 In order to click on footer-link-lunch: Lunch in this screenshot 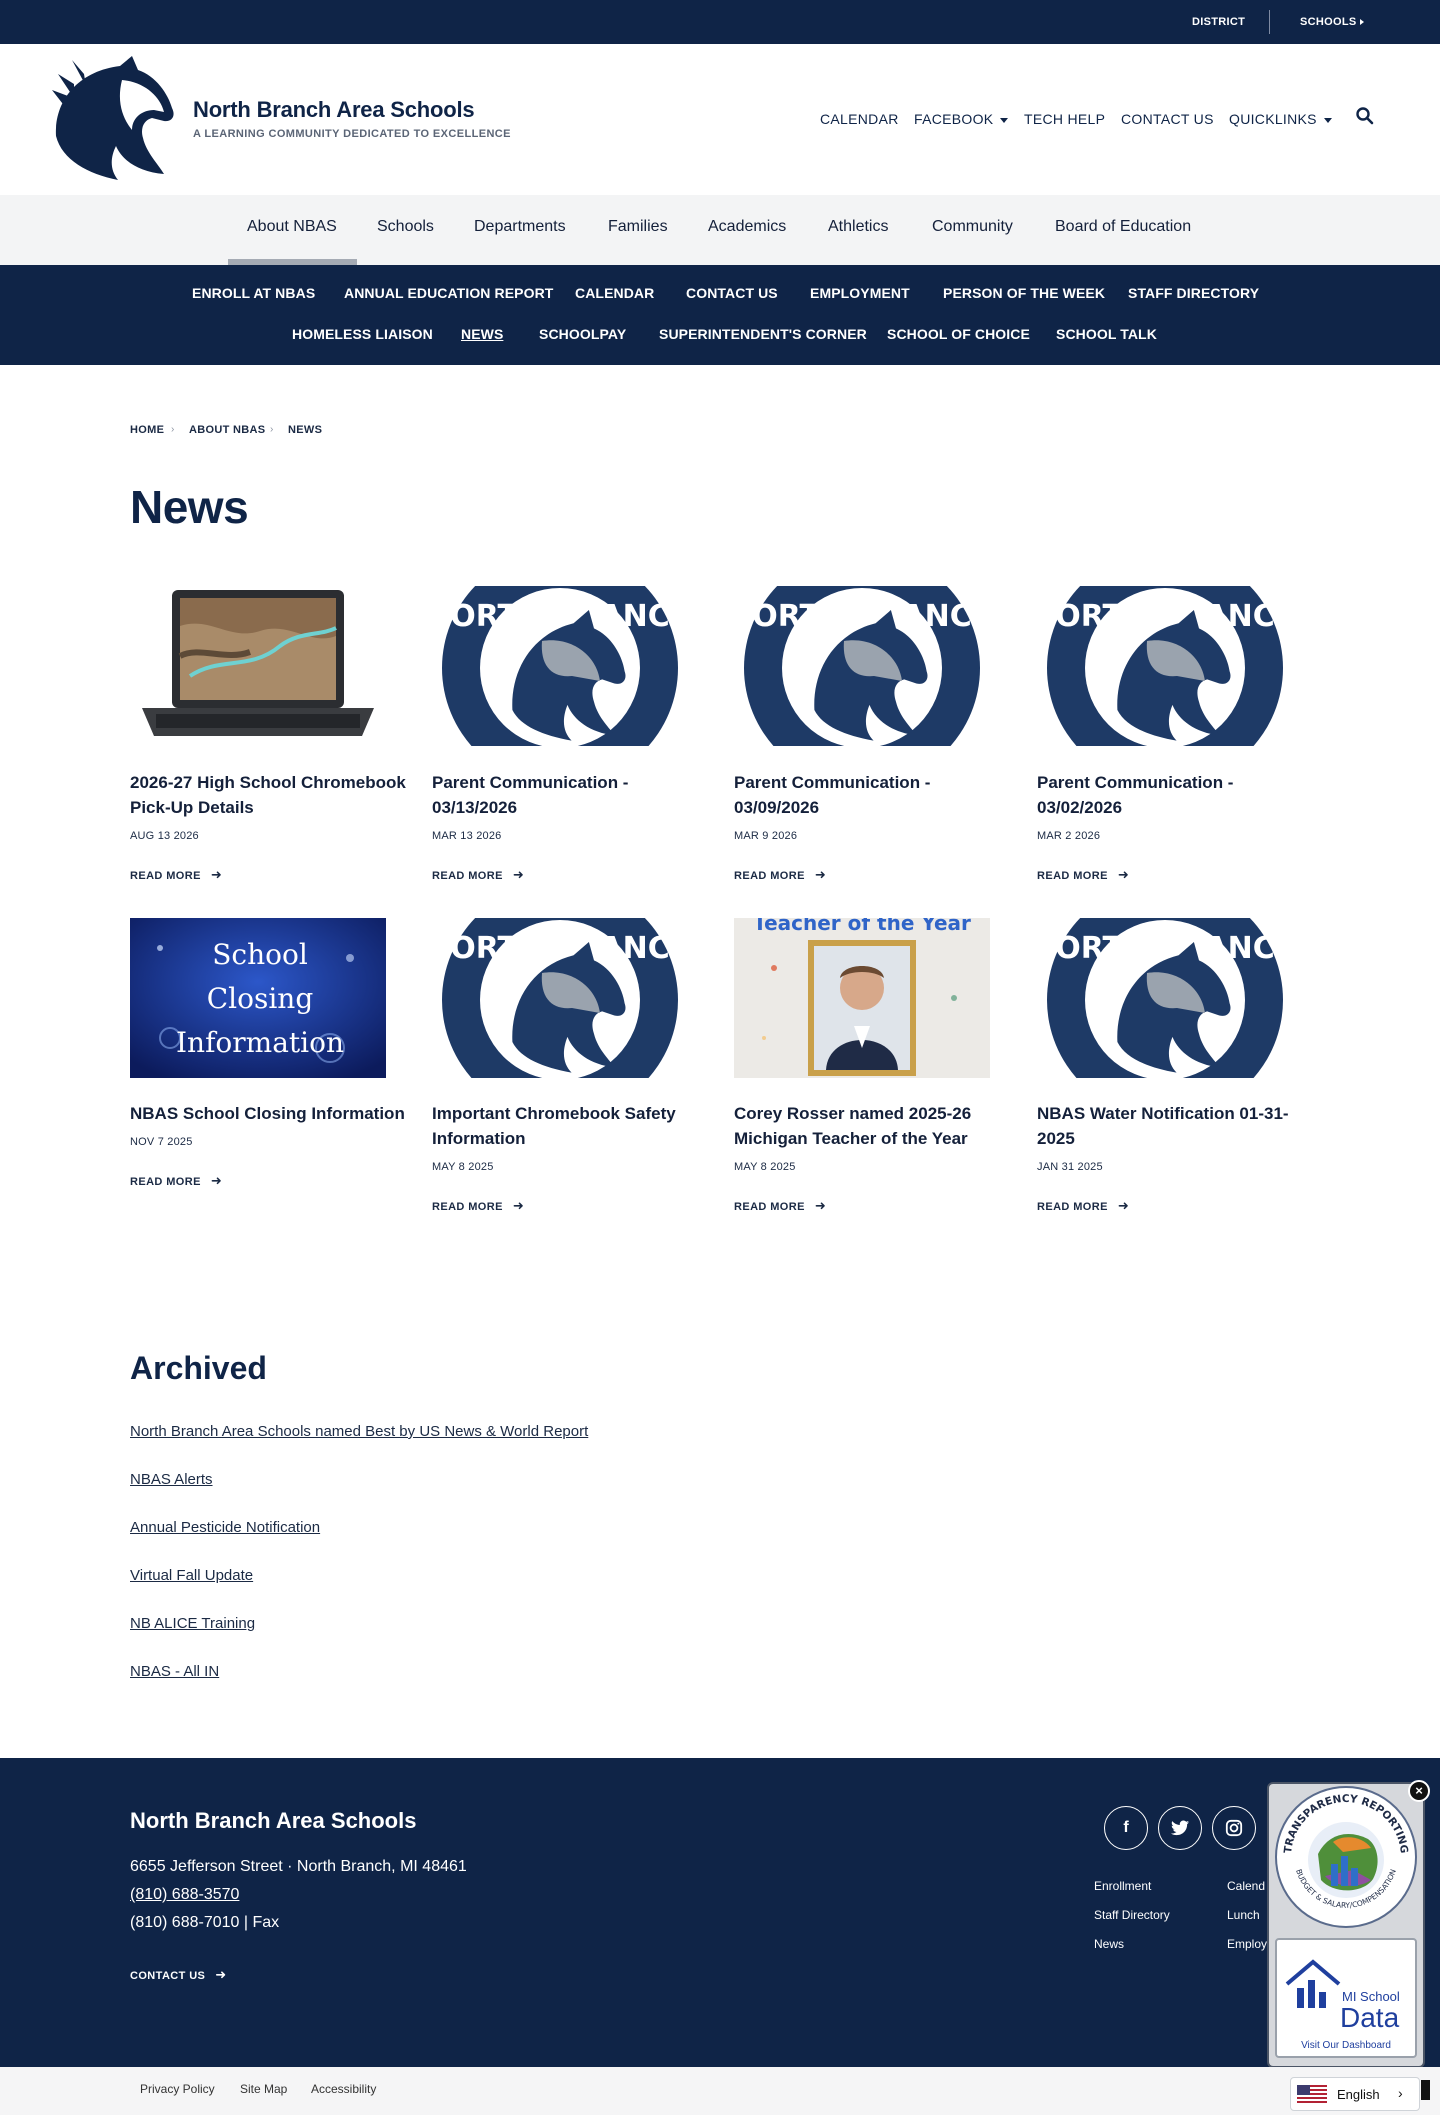, I will do `click(1243, 1915)`.